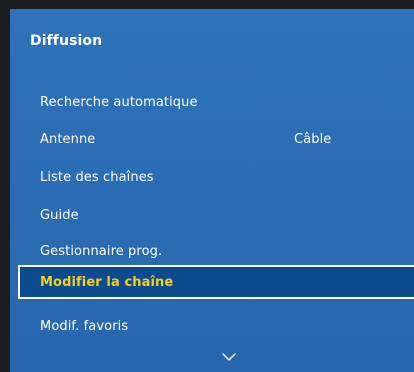 This screenshot has height=372, width=414. I want to click on menu-item-label: Modif. favoris, so click(84, 326).